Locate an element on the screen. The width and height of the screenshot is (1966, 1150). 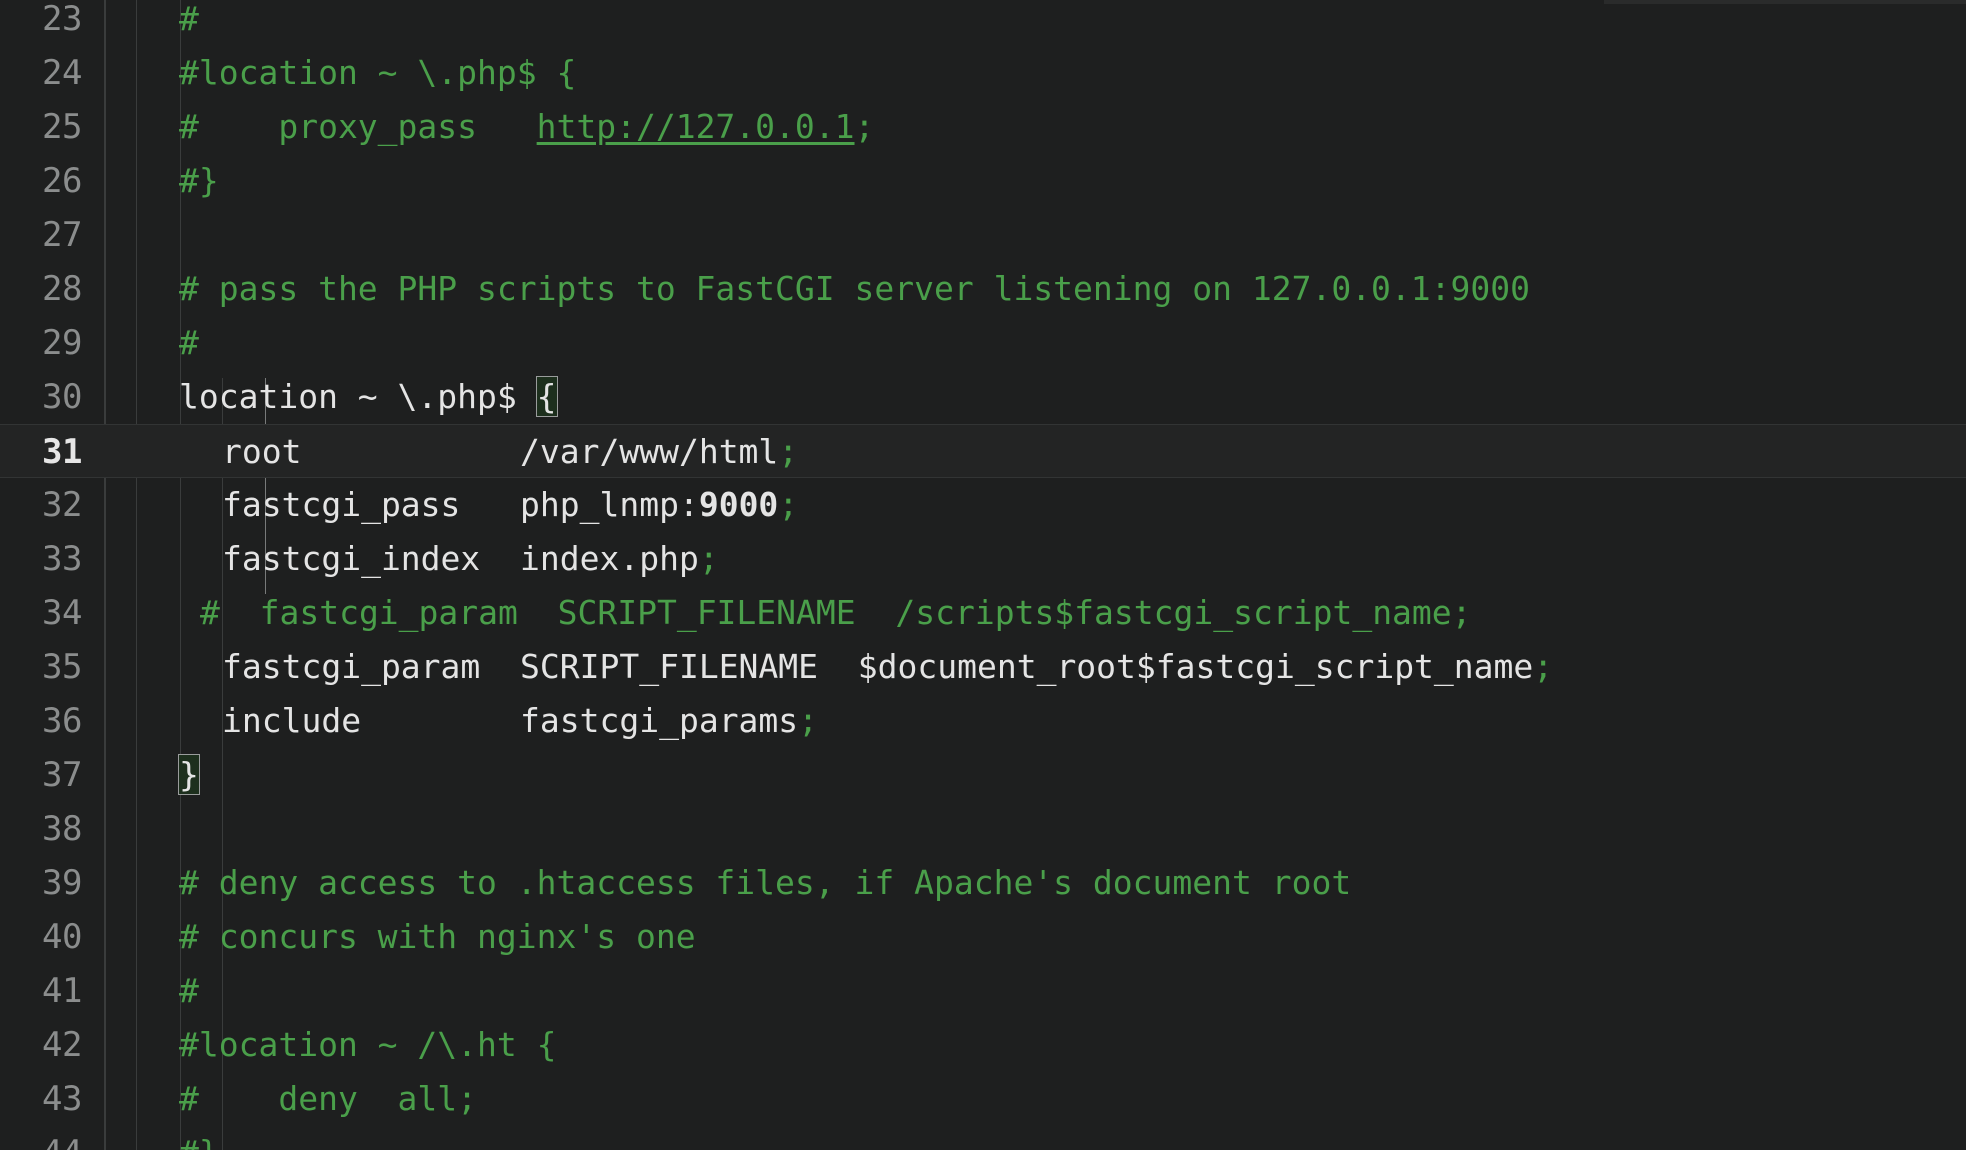
code-line-text: #location ~ \.php$ { is located at coordinates (377, 73).